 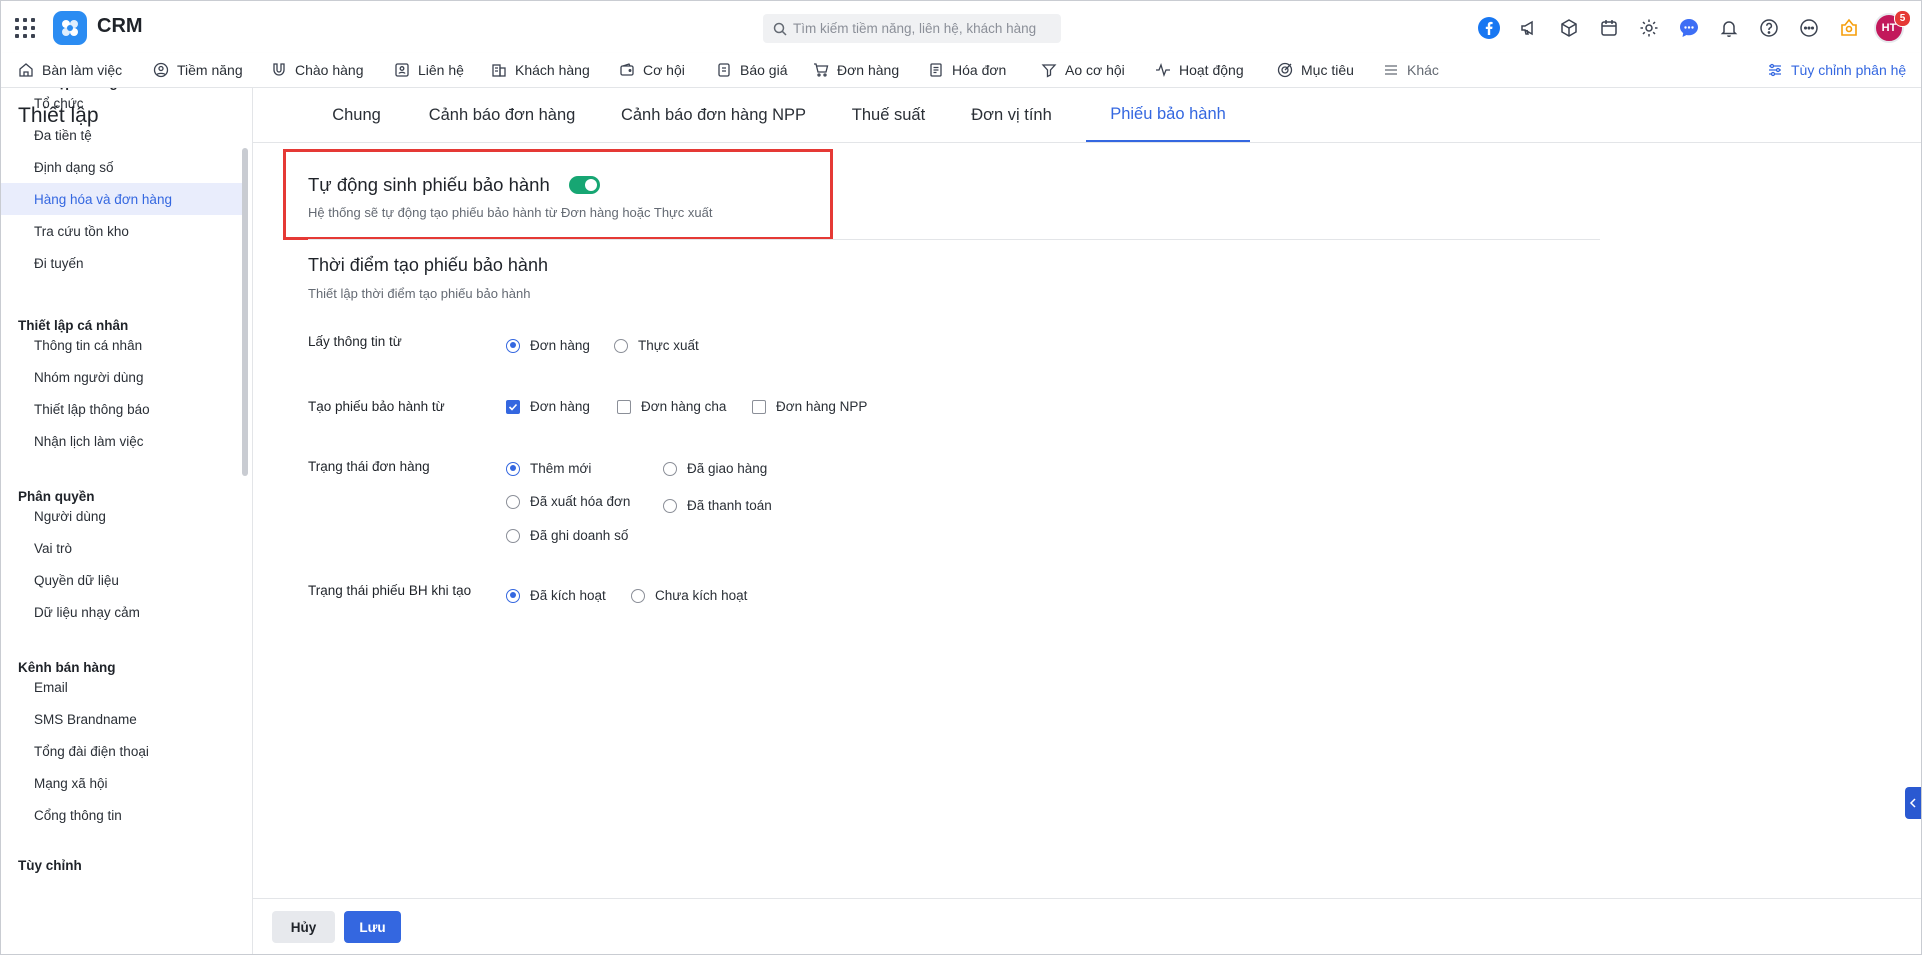 I want to click on sidebar-item: Hàng hóa và đơn hàng, so click(x=121, y=199).